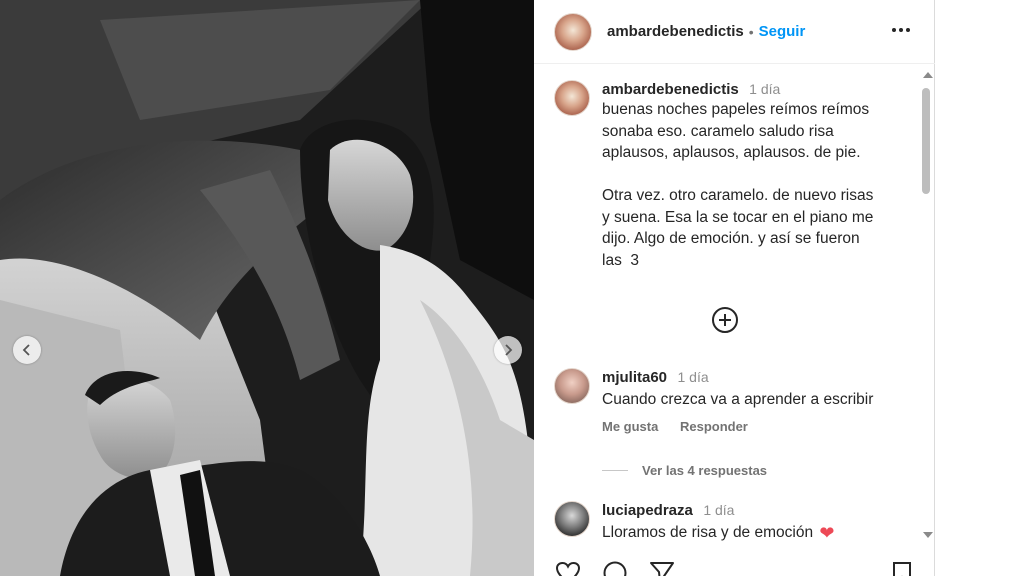  I want to click on bookmark-icon, so click(902, 568).